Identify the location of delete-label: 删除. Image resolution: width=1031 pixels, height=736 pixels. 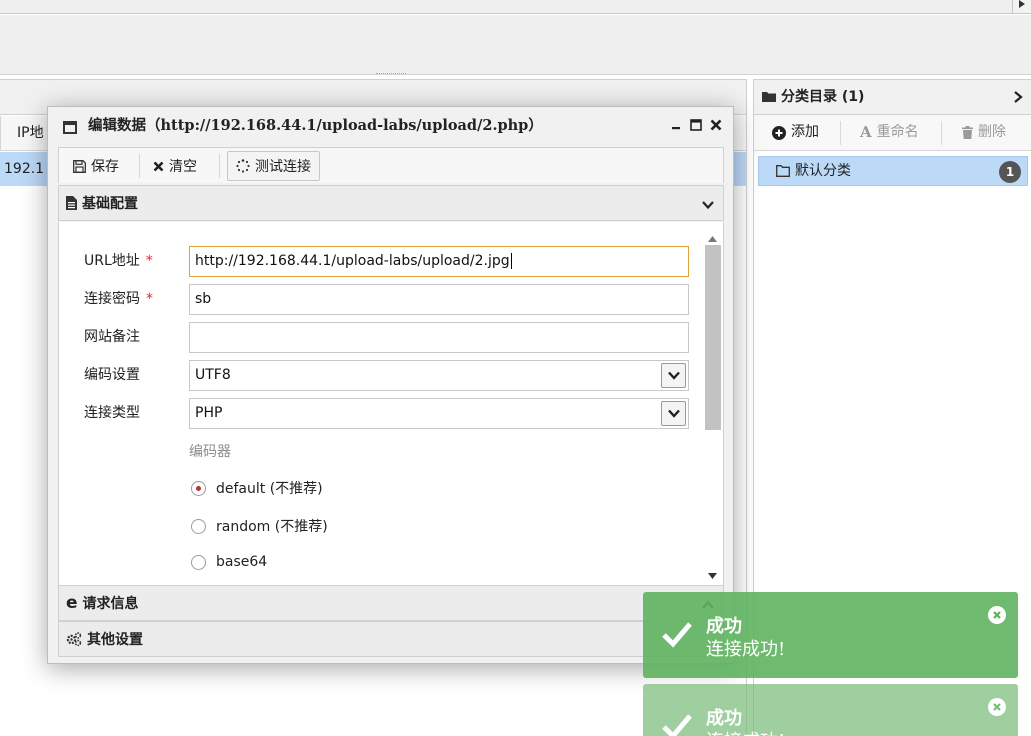
(992, 132).